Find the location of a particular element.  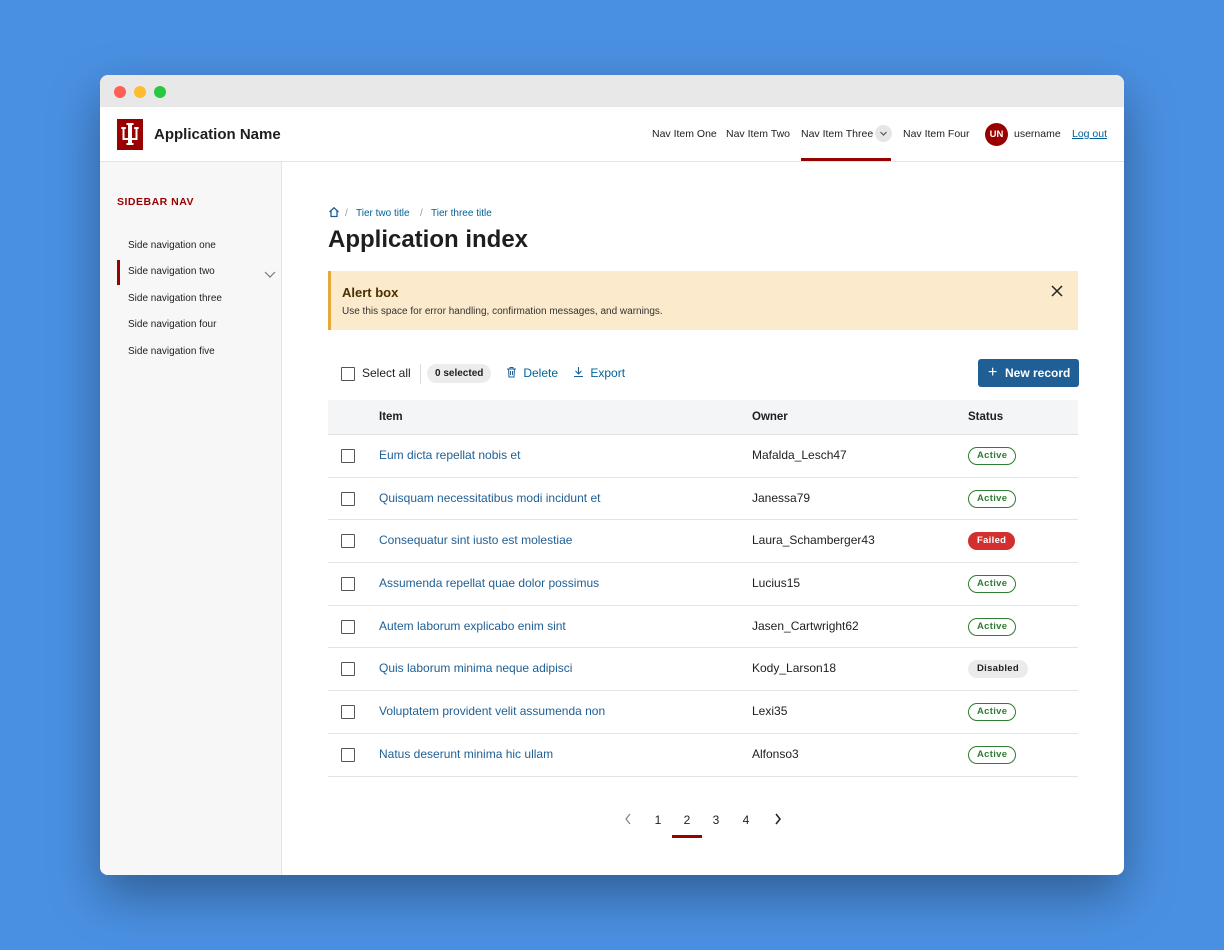

table-header: Item Owner Status is located at coordinates (703, 417).